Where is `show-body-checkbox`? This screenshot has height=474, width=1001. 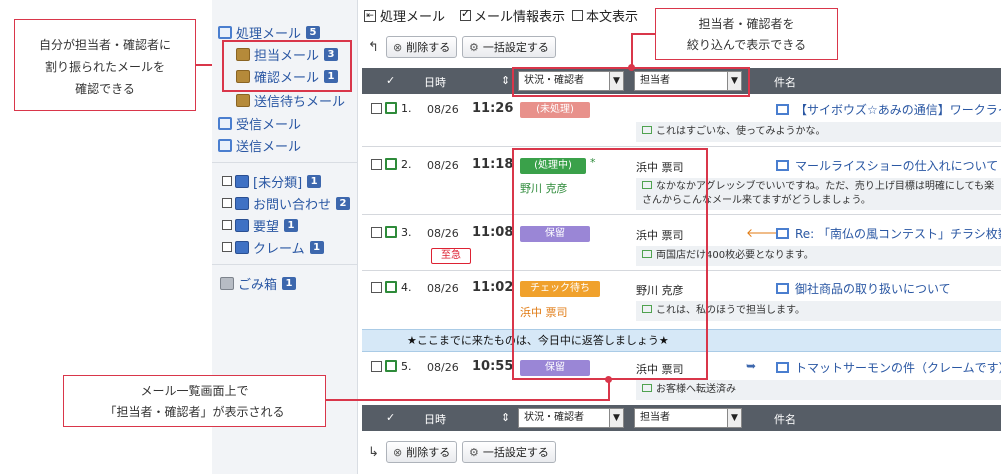
show-body-checkbox is located at coordinates (577, 15).